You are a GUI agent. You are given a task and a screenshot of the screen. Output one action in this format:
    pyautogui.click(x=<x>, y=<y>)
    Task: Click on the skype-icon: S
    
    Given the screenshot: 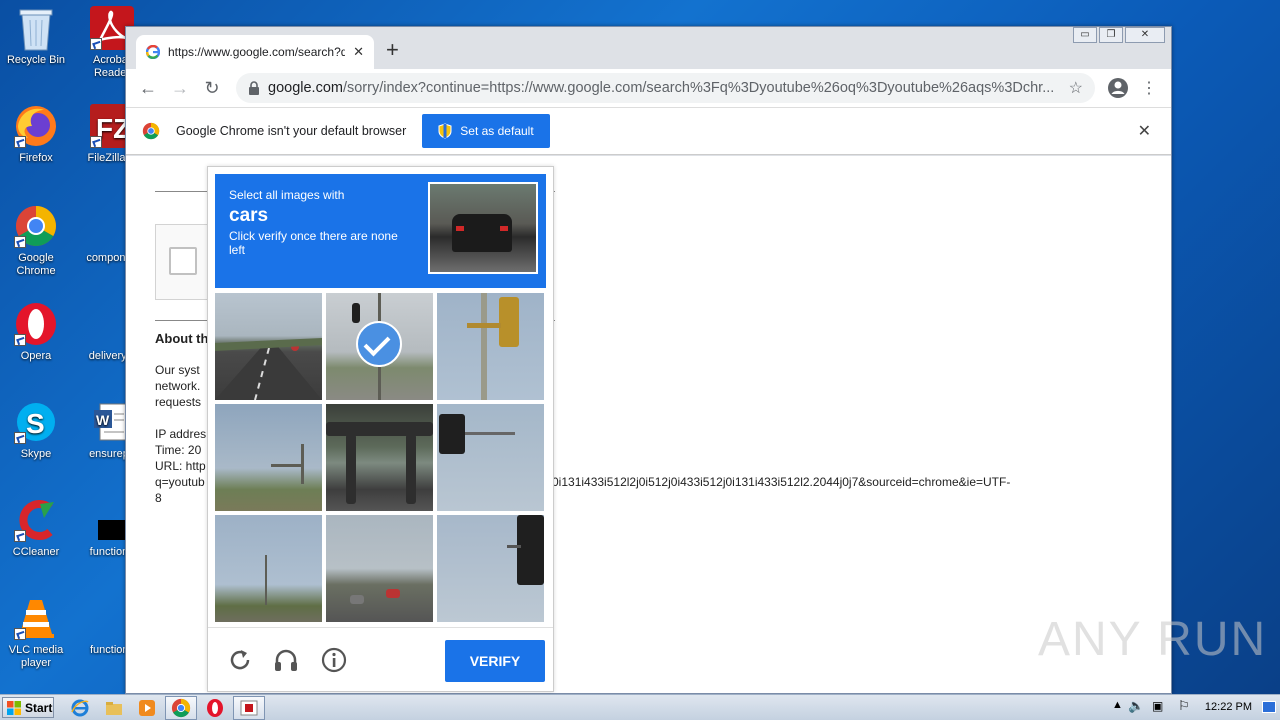 What is the action you would take?
    pyautogui.click(x=36, y=422)
    